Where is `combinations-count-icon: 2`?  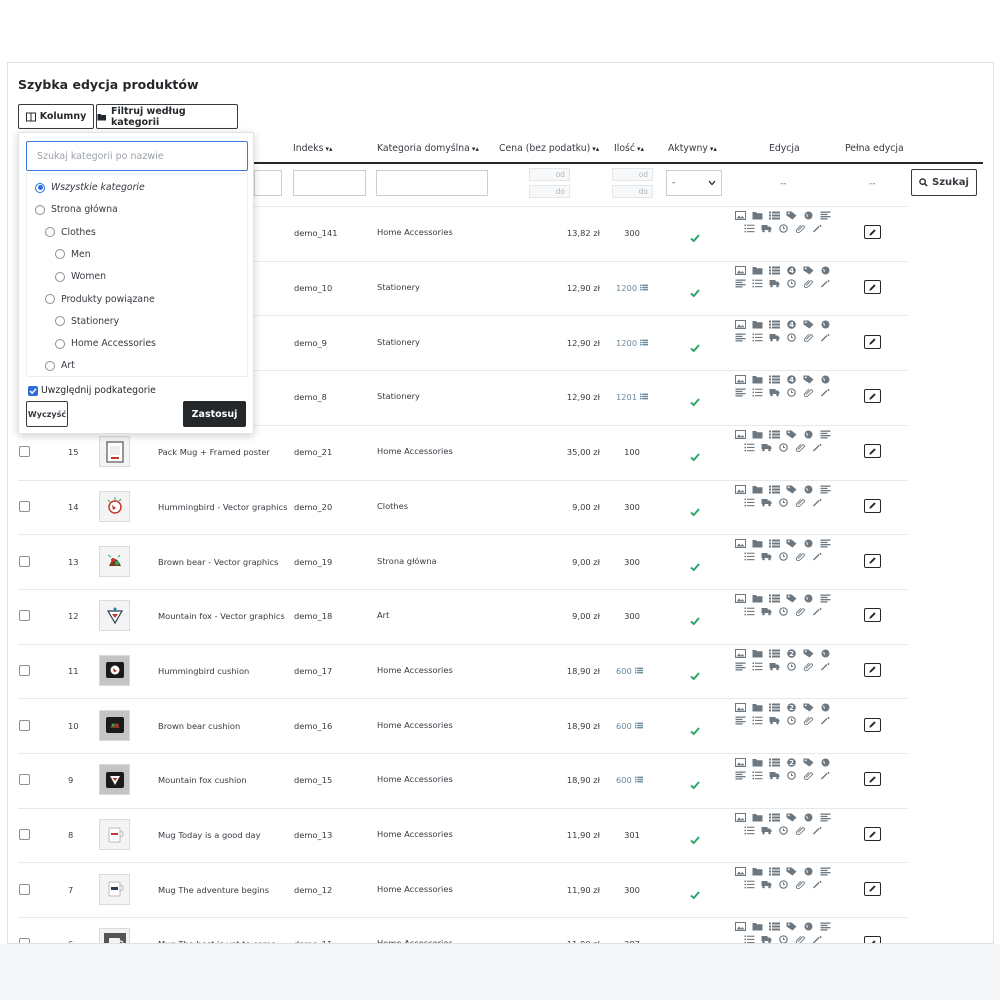 combinations-count-icon: 2 is located at coordinates (791, 762).